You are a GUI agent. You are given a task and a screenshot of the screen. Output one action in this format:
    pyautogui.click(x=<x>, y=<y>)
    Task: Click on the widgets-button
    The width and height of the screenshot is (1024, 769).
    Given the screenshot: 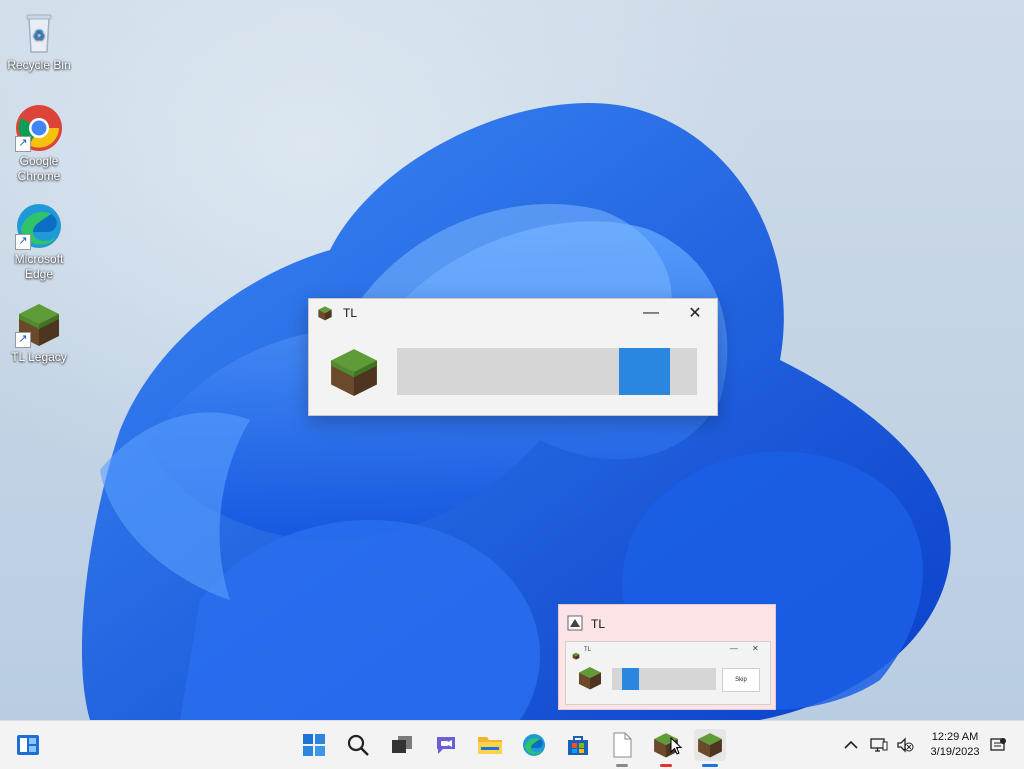 What is the action you would take?
    pyautogui.click(x=28, y=745)
    